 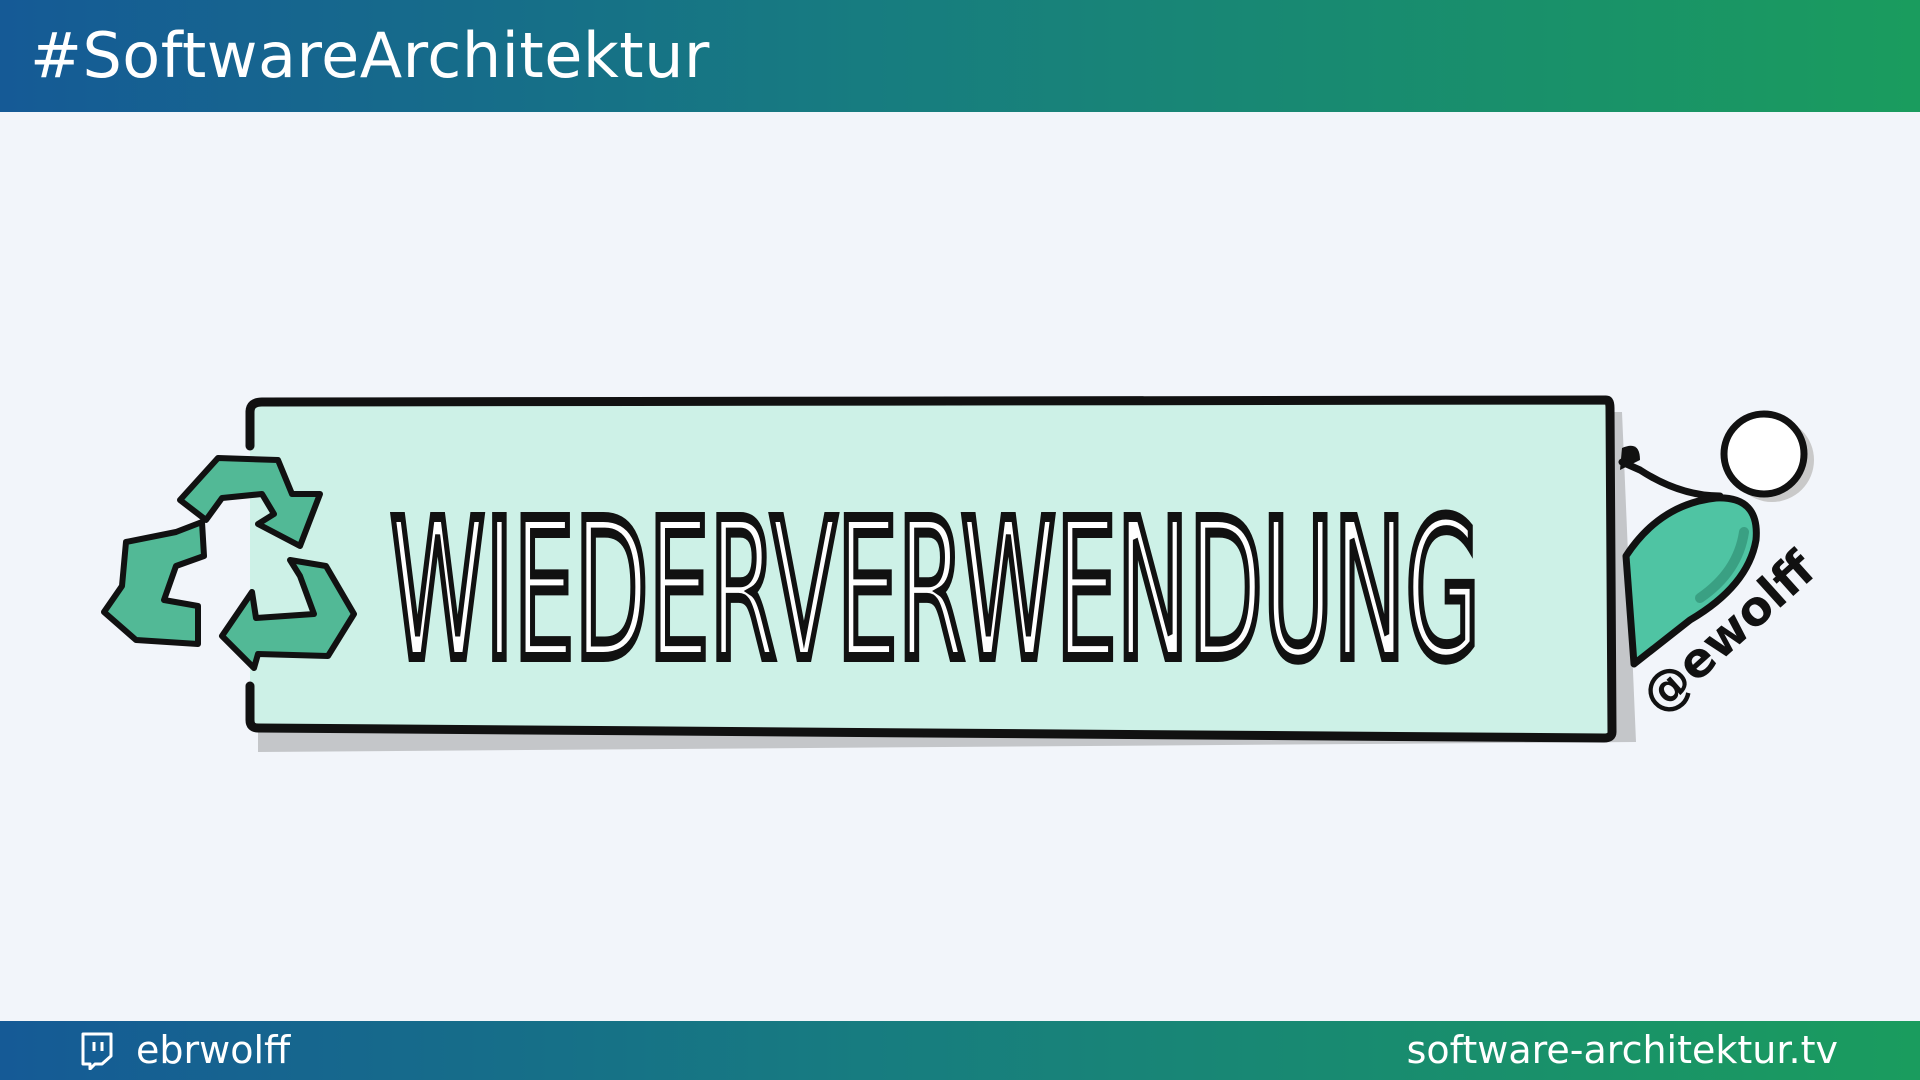 I want to click on channel-link: ebrwolff, so click(x=185, y=1050).